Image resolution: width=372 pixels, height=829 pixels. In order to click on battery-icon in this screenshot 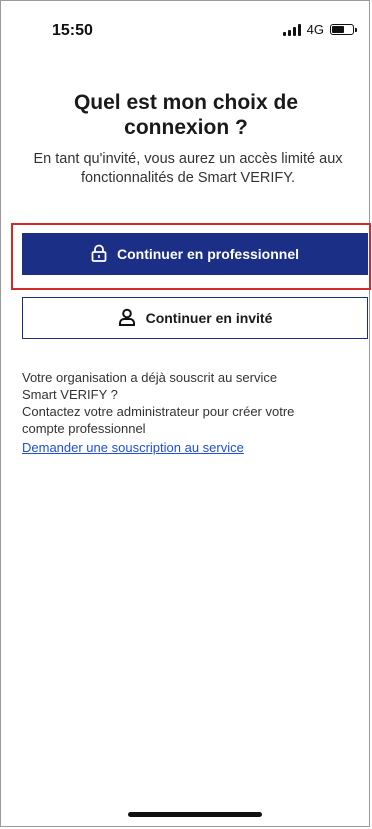, I will do `click(343, 29)`.